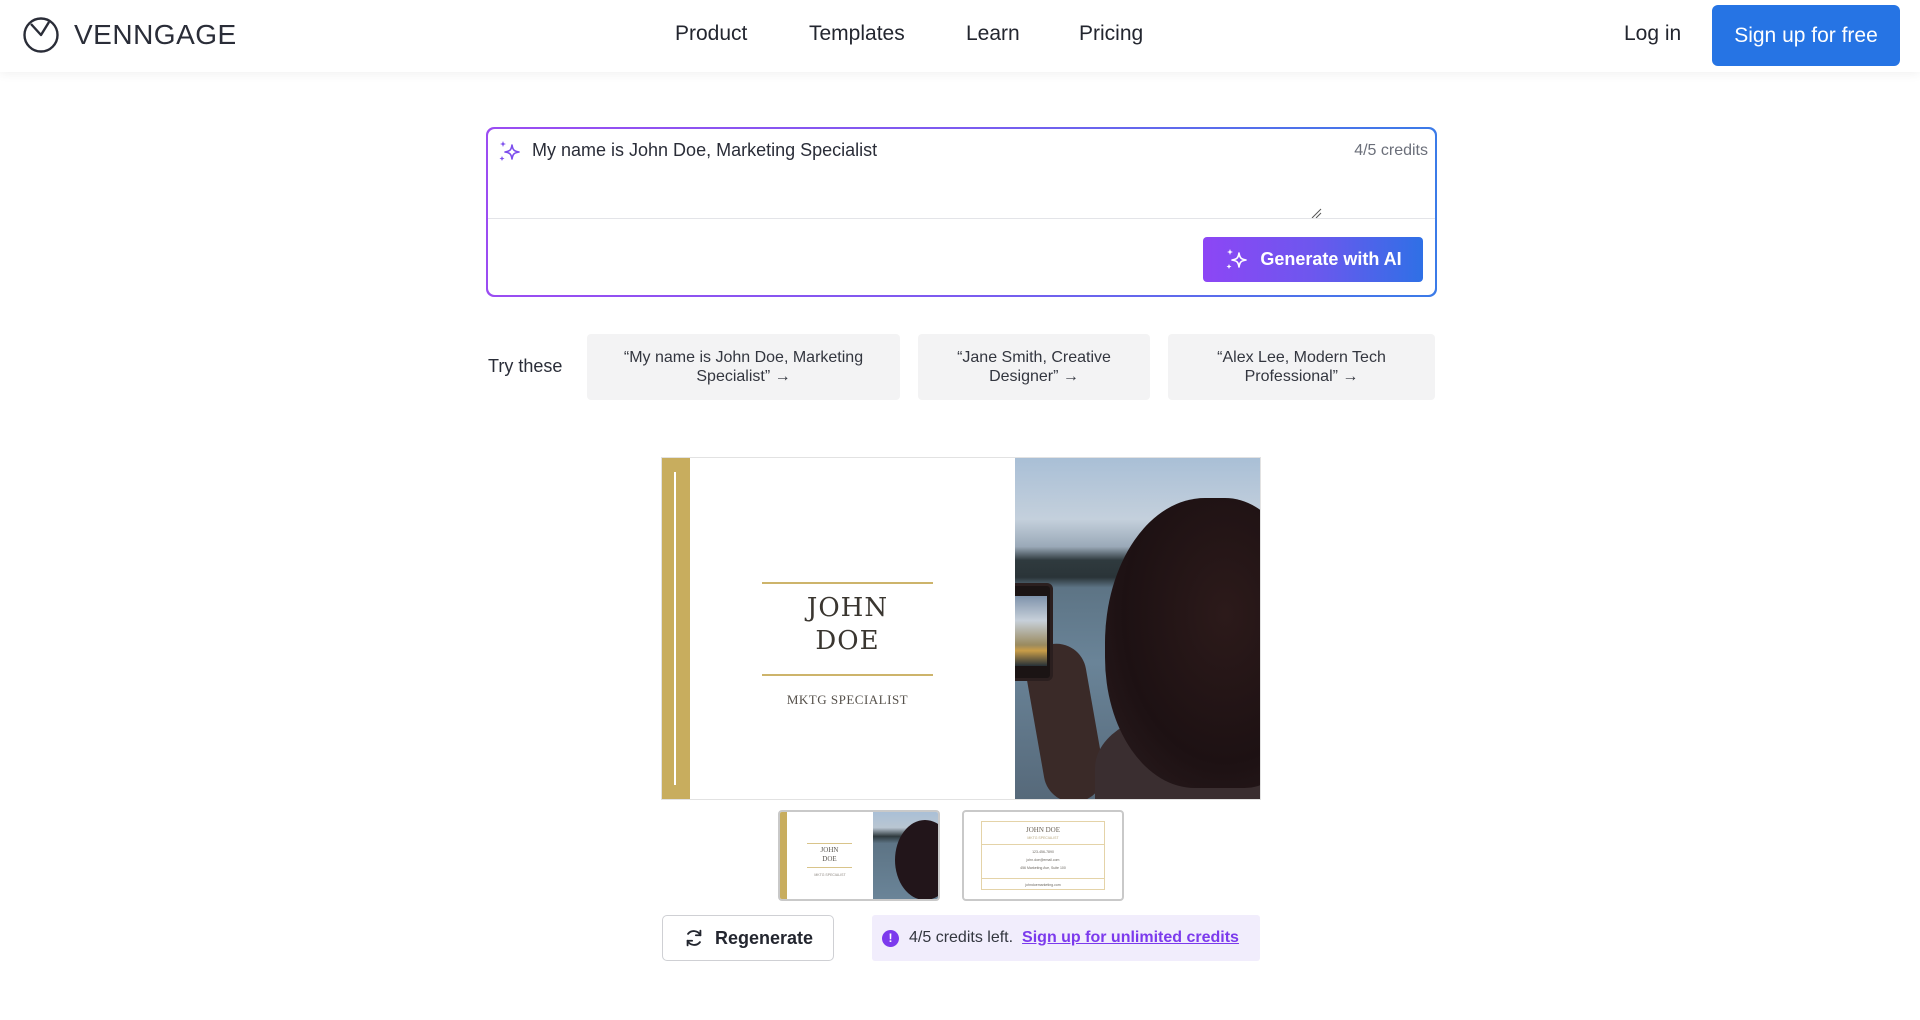 Image resolution: width=1920 pixels, height=1020 pixels. Describe the element at coordinates (525, 366) in the screenshot. I see `try-these-label: Try these` at that location.